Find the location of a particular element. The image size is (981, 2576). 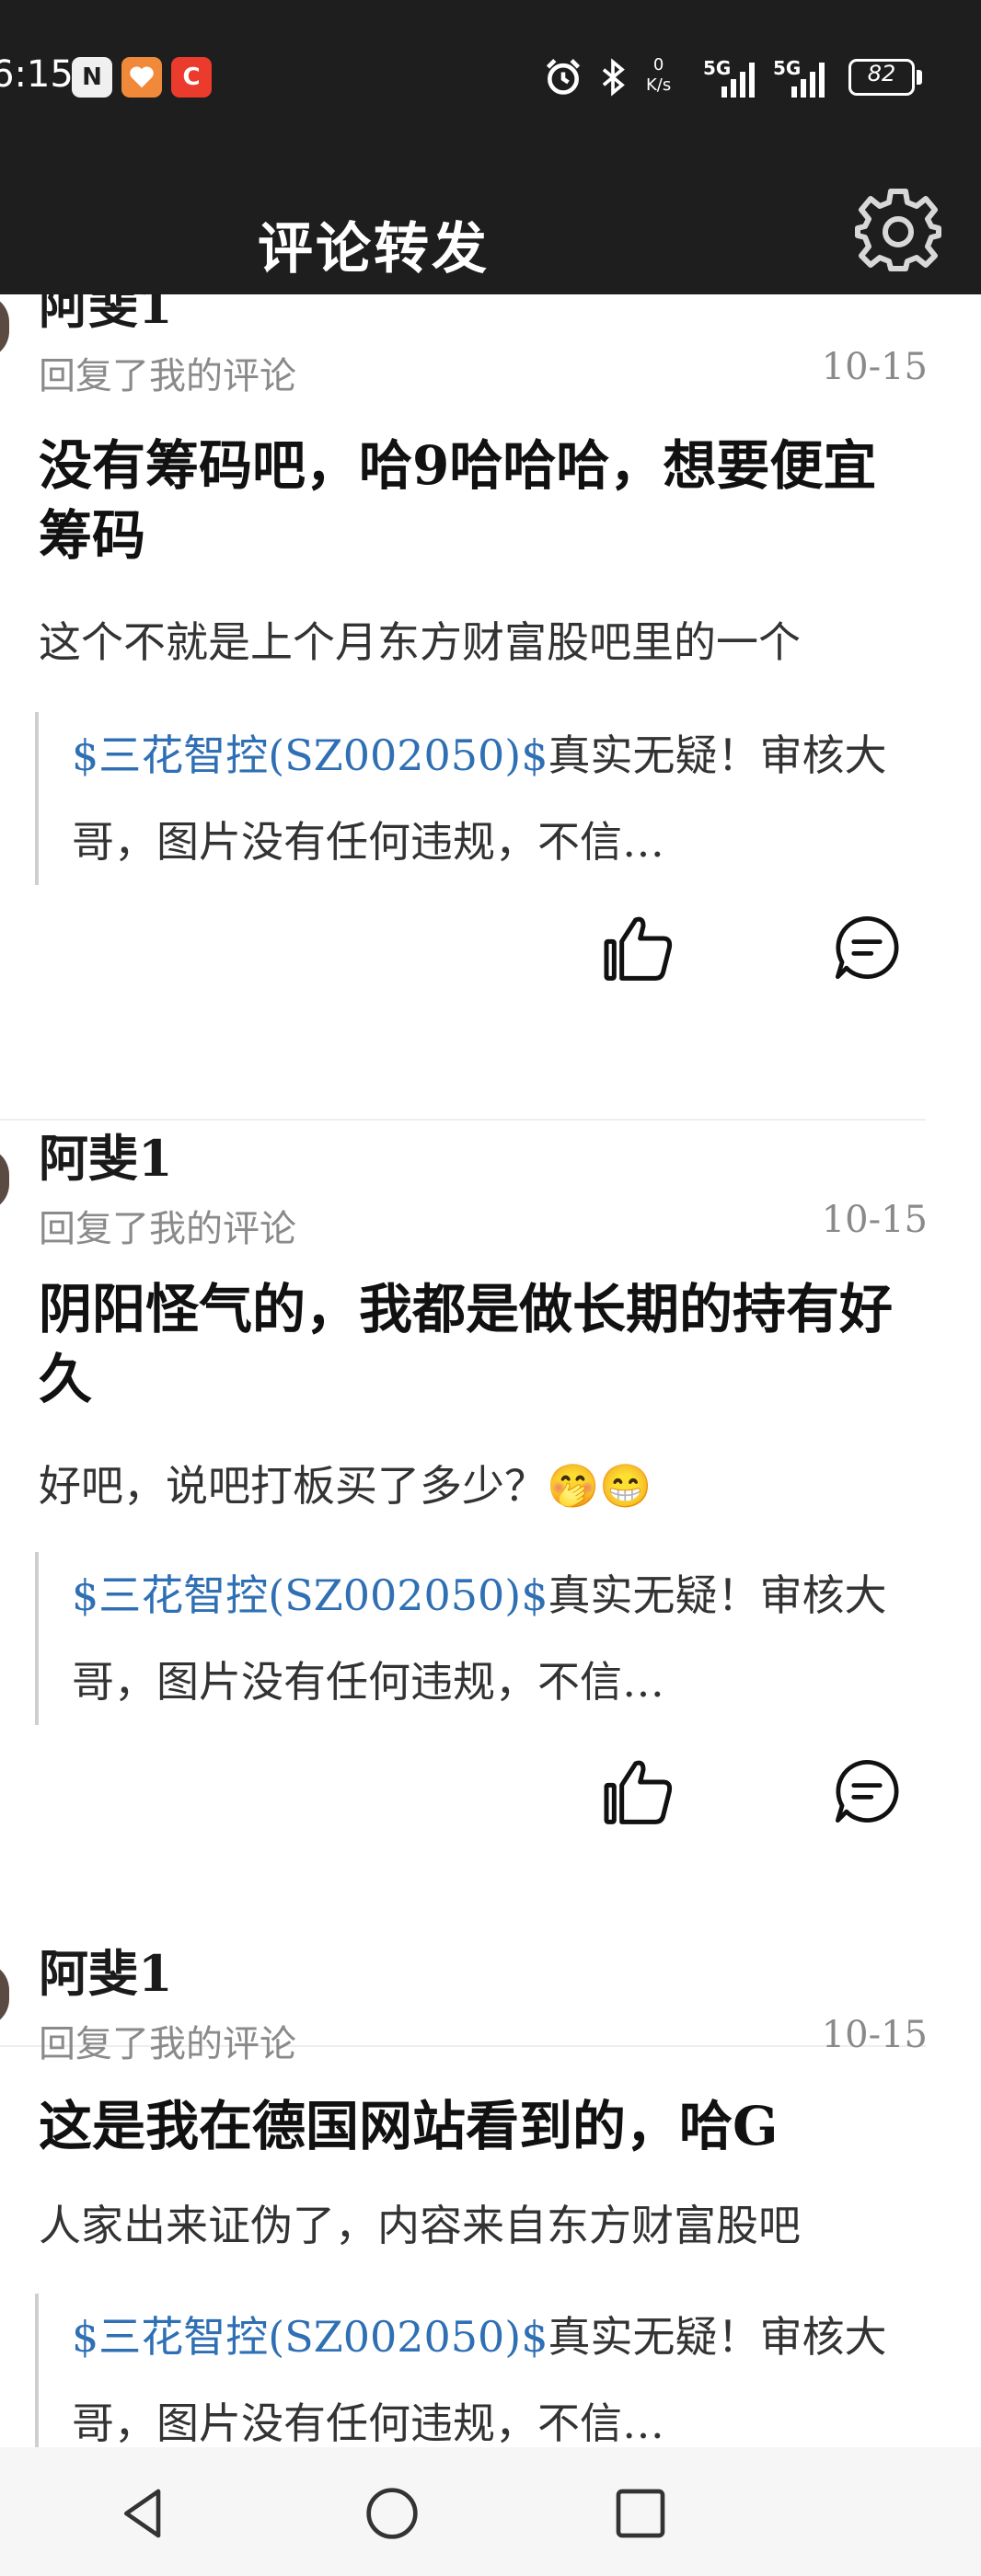

battery-level: 82 is located at coordinates (881, 73).